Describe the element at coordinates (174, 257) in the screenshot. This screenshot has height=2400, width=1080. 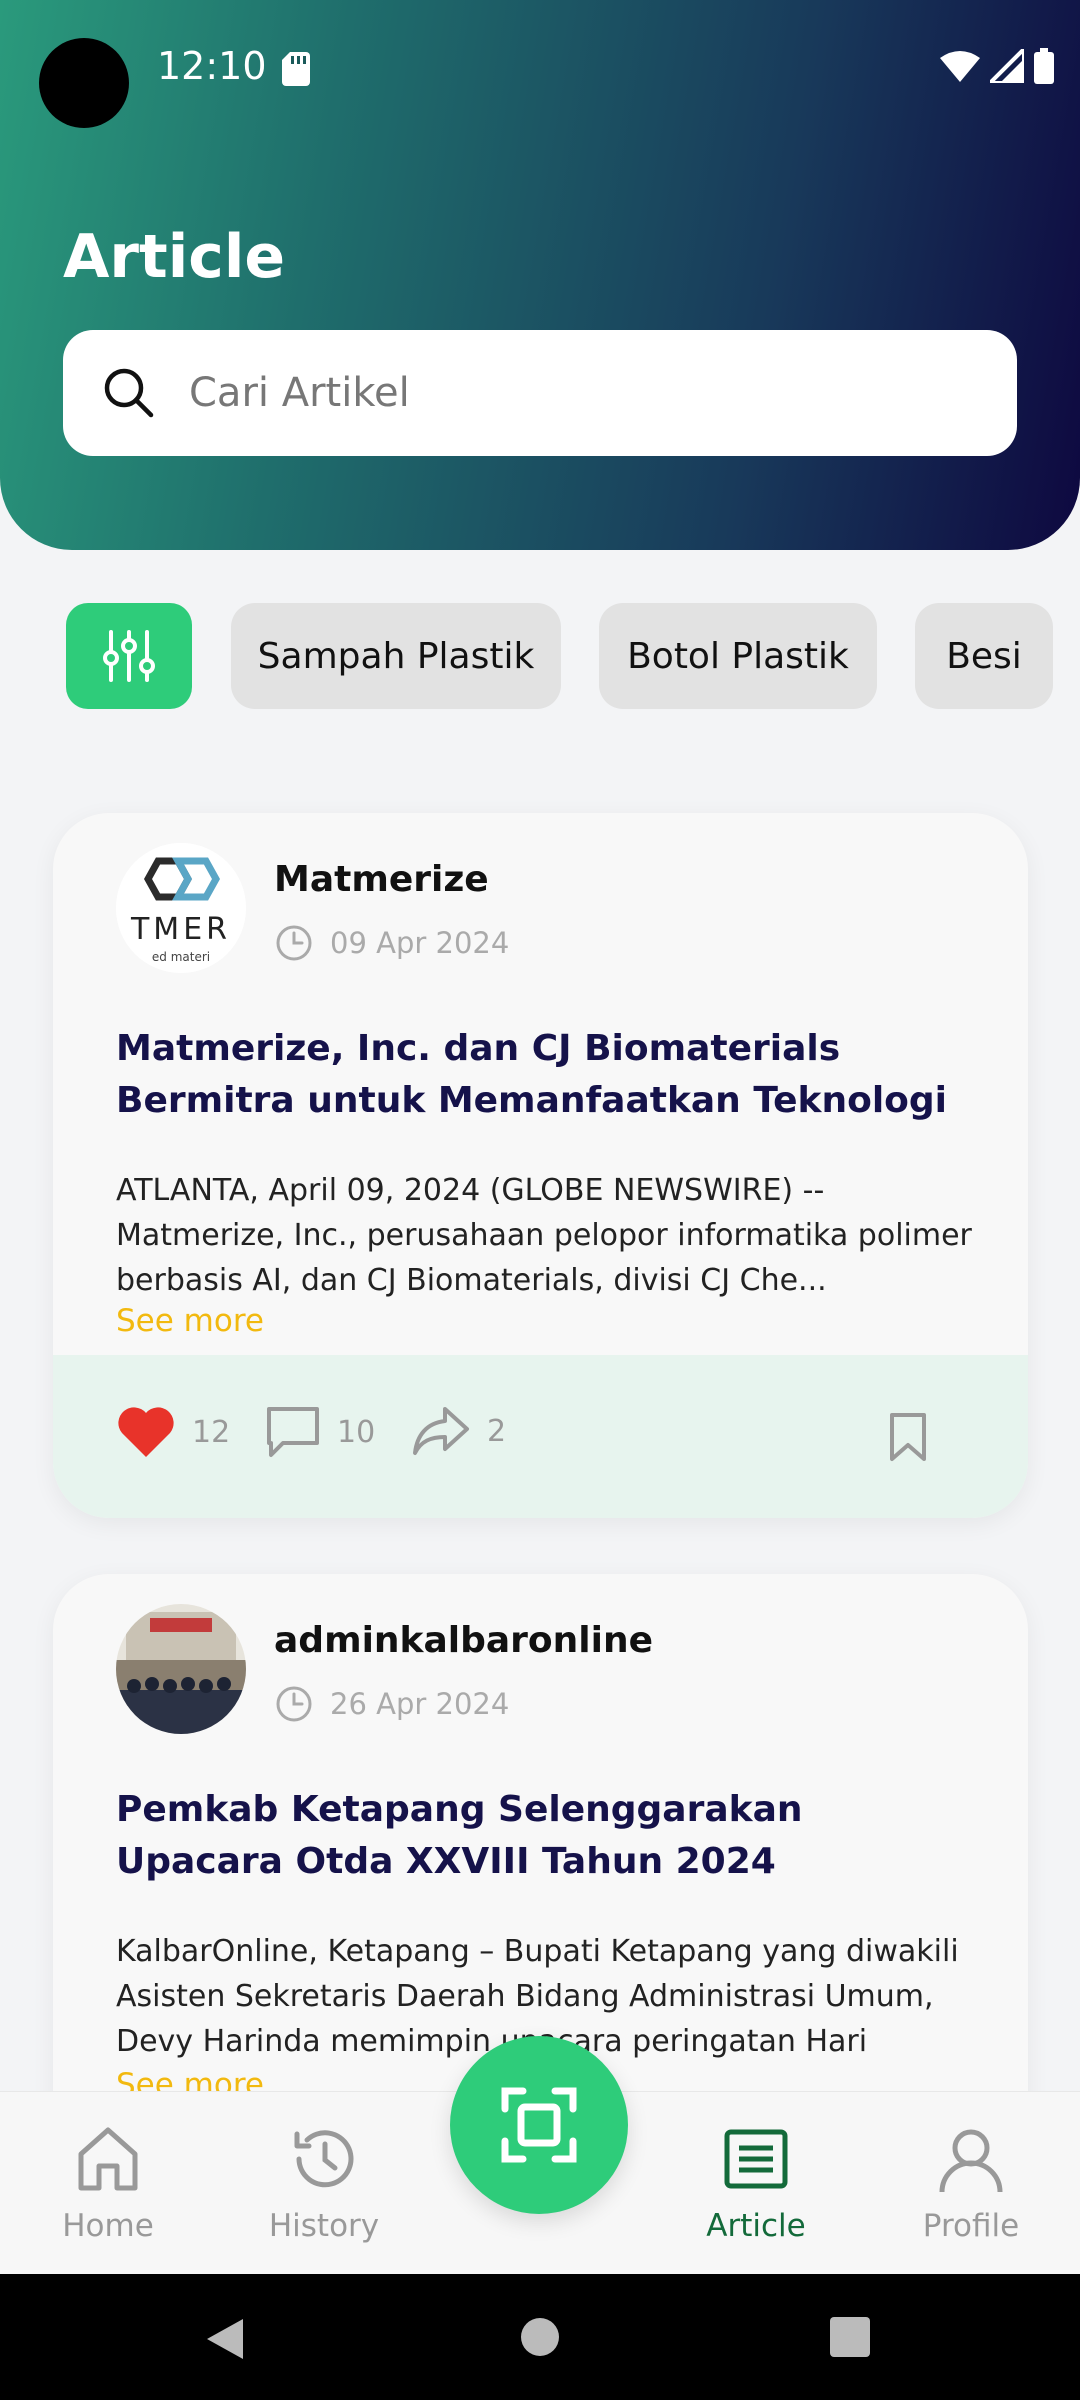
I see `page-title: Article` at that location.